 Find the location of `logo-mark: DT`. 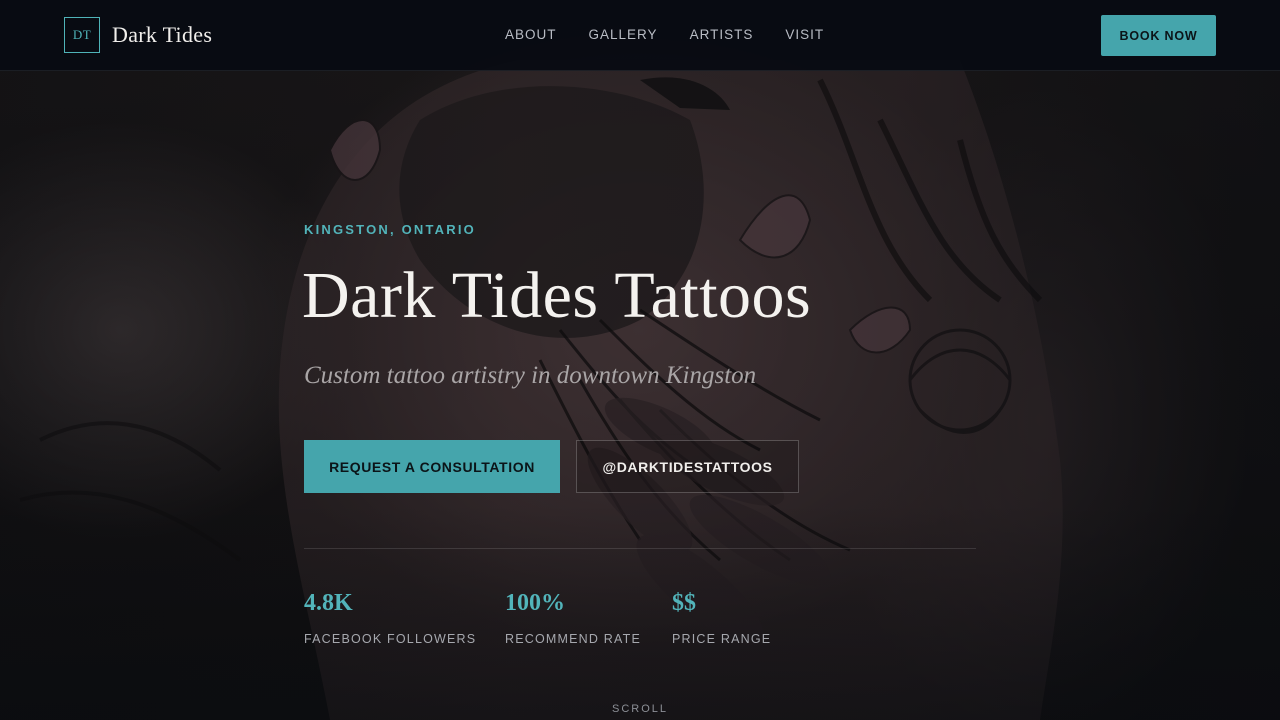

logo-mark: DT is located at coordinates (82, 35).